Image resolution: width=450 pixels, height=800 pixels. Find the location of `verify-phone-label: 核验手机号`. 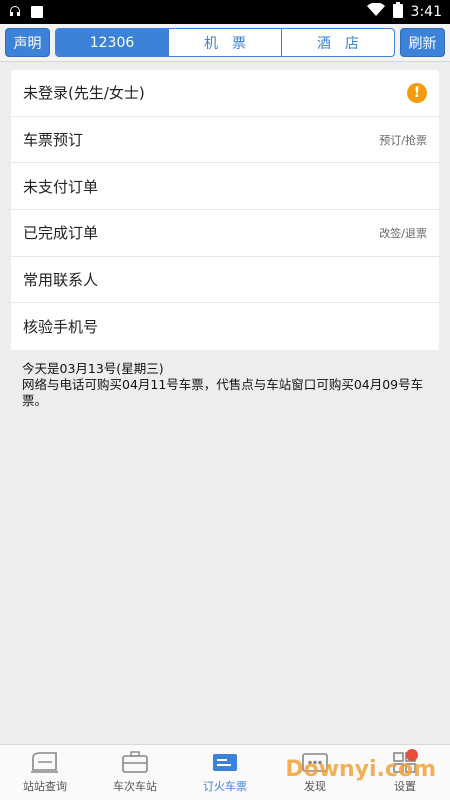

verify-phone-label: 核验手机号 is located at coordinates (61, 327).